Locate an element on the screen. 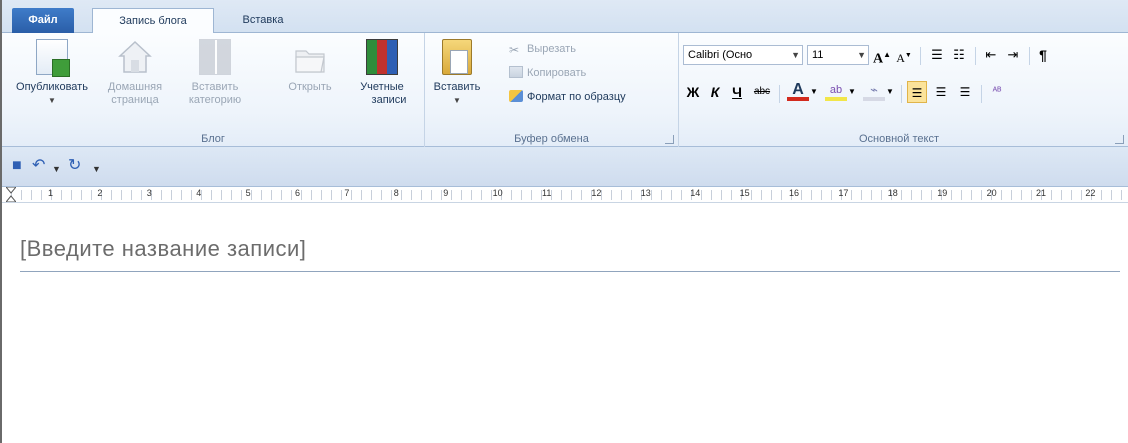 Image resolution: width=1128 pixels, height=443 pixels. text-effects-icon: ⌁ is located at coordinates (874, 90).